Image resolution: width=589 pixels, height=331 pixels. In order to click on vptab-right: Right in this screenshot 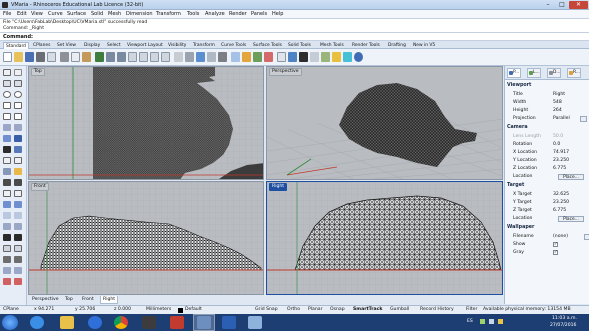, I will do `click(109, 300)`.